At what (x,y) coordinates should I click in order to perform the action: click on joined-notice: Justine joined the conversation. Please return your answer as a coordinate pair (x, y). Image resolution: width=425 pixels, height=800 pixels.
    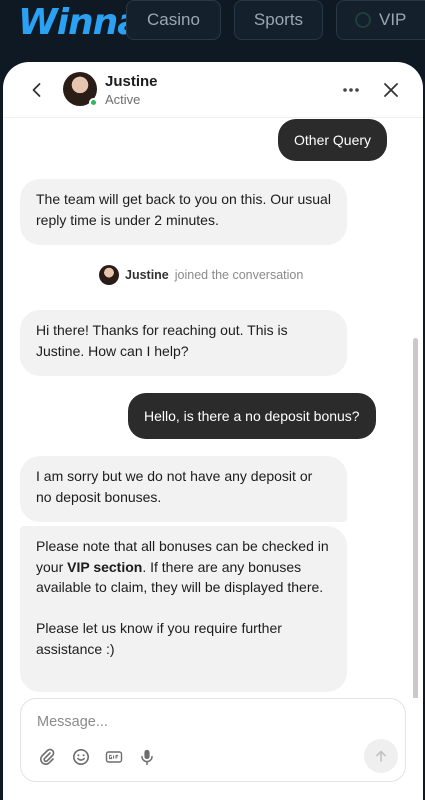
    Looking at the image, I should click on (201, 275).